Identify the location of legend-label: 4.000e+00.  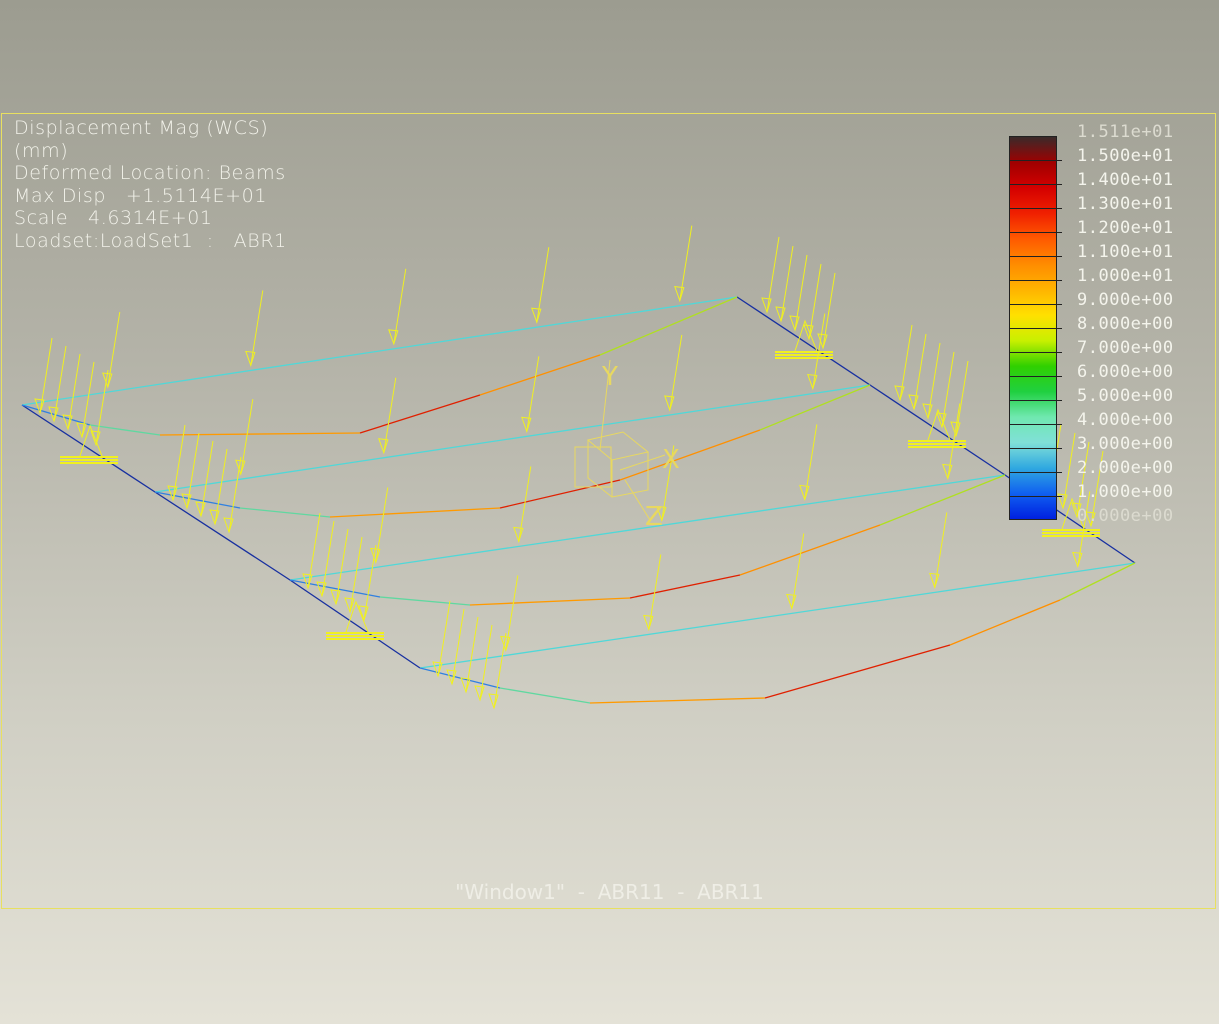
(1125, 420).